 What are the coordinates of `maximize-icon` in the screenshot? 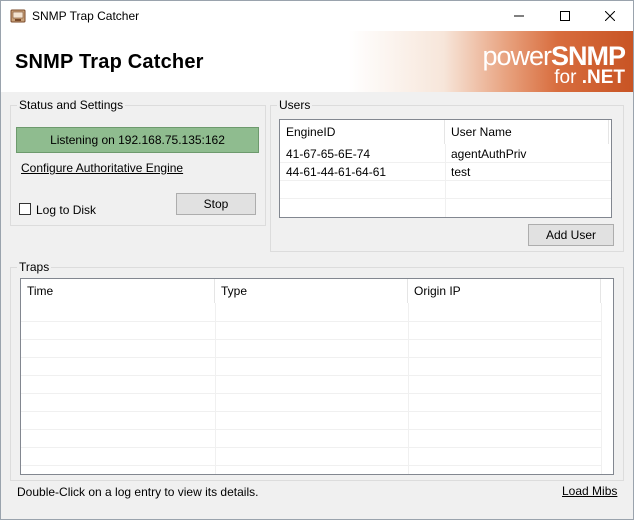 It's located at (565, 16).